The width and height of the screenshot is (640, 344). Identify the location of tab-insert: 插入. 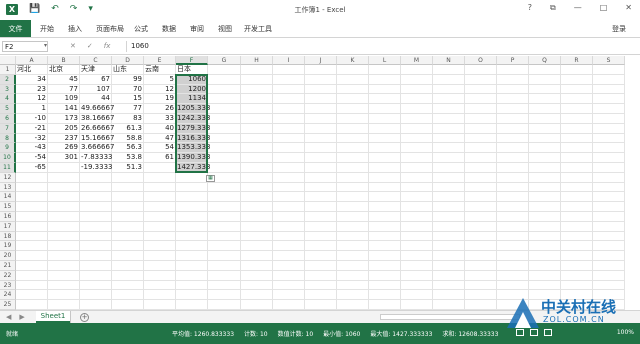
(75, 29).